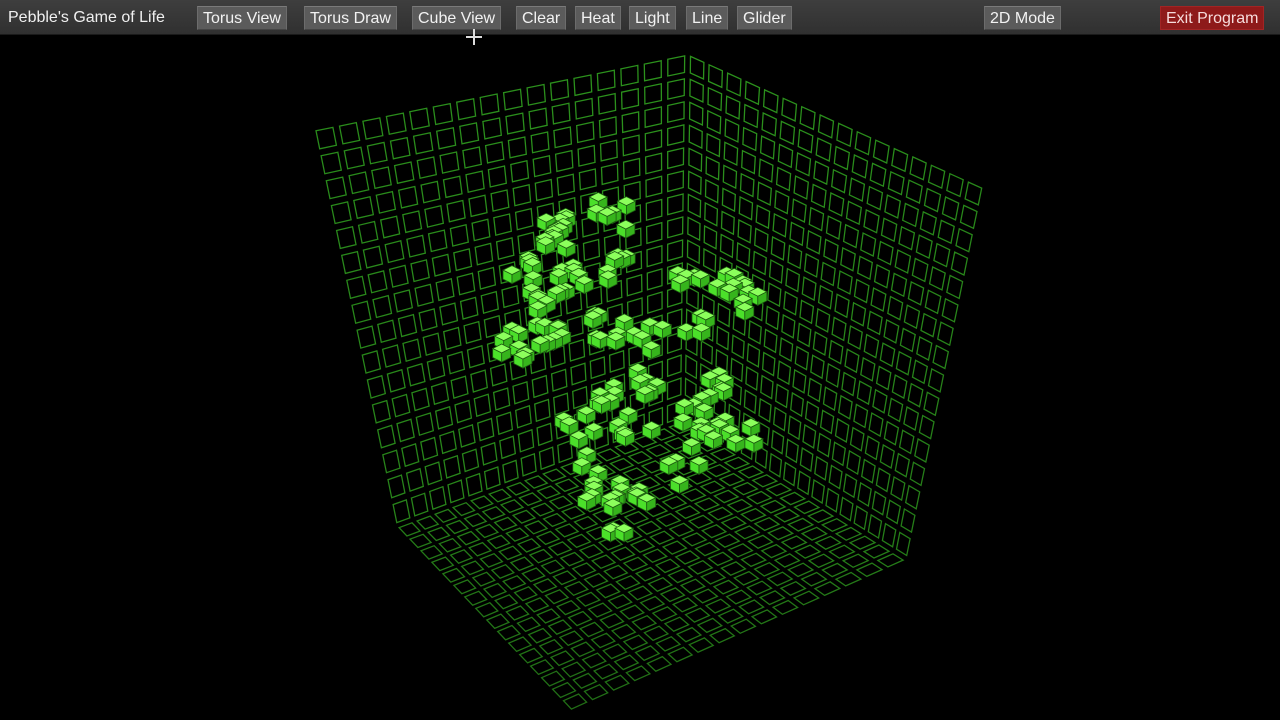 The width and height of the screenshot is (1280, 720). I want to click on torus-draw-button: Torus Draw, so click(350, 18).